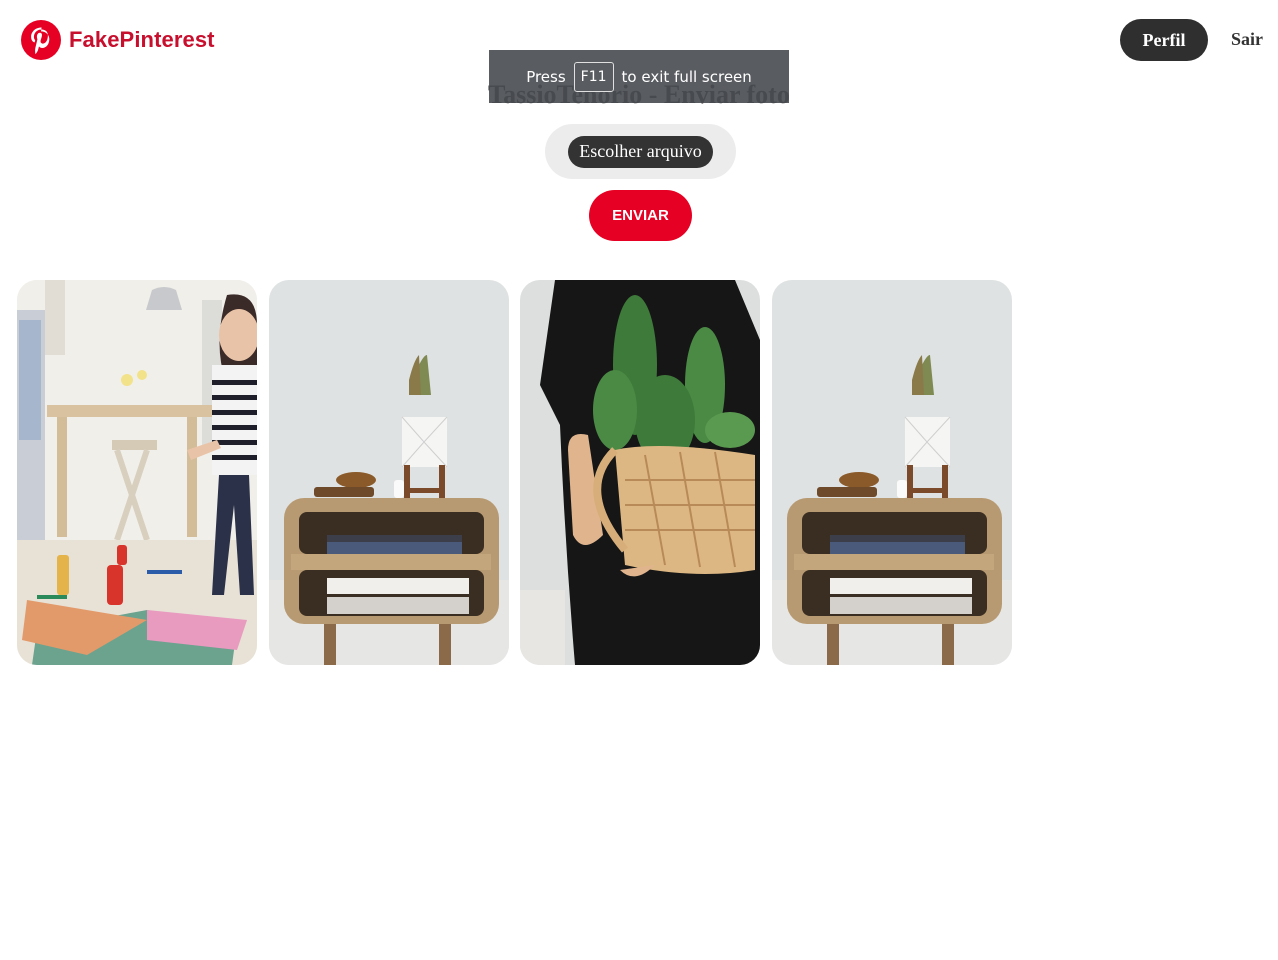  I want to click on fullscreen-notice: Press F11 to exit full screen, so click(639, 76).